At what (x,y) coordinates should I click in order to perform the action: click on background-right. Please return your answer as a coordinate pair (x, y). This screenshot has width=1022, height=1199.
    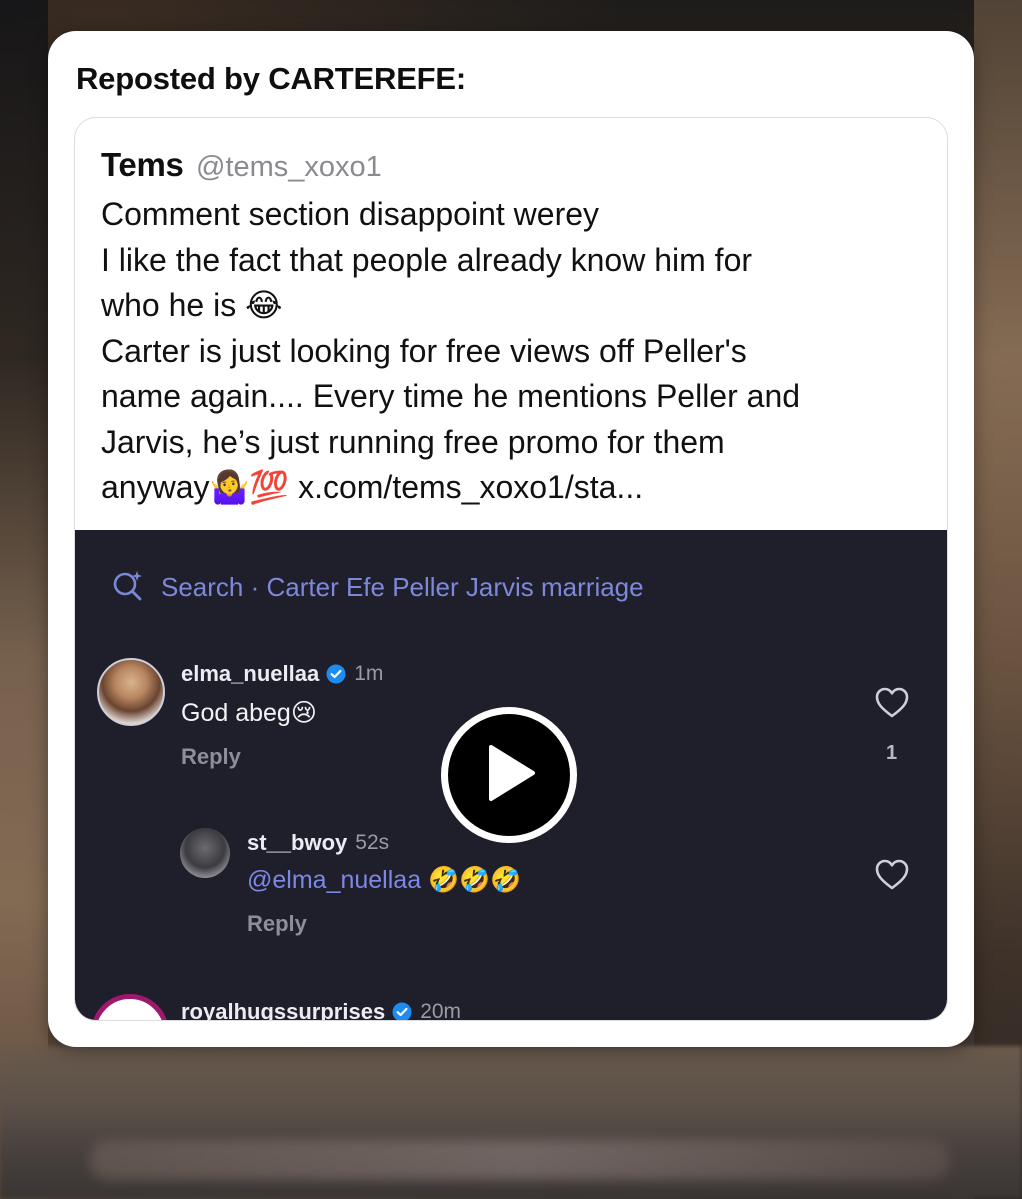
    Looking at the image, I should click on (998, 599).